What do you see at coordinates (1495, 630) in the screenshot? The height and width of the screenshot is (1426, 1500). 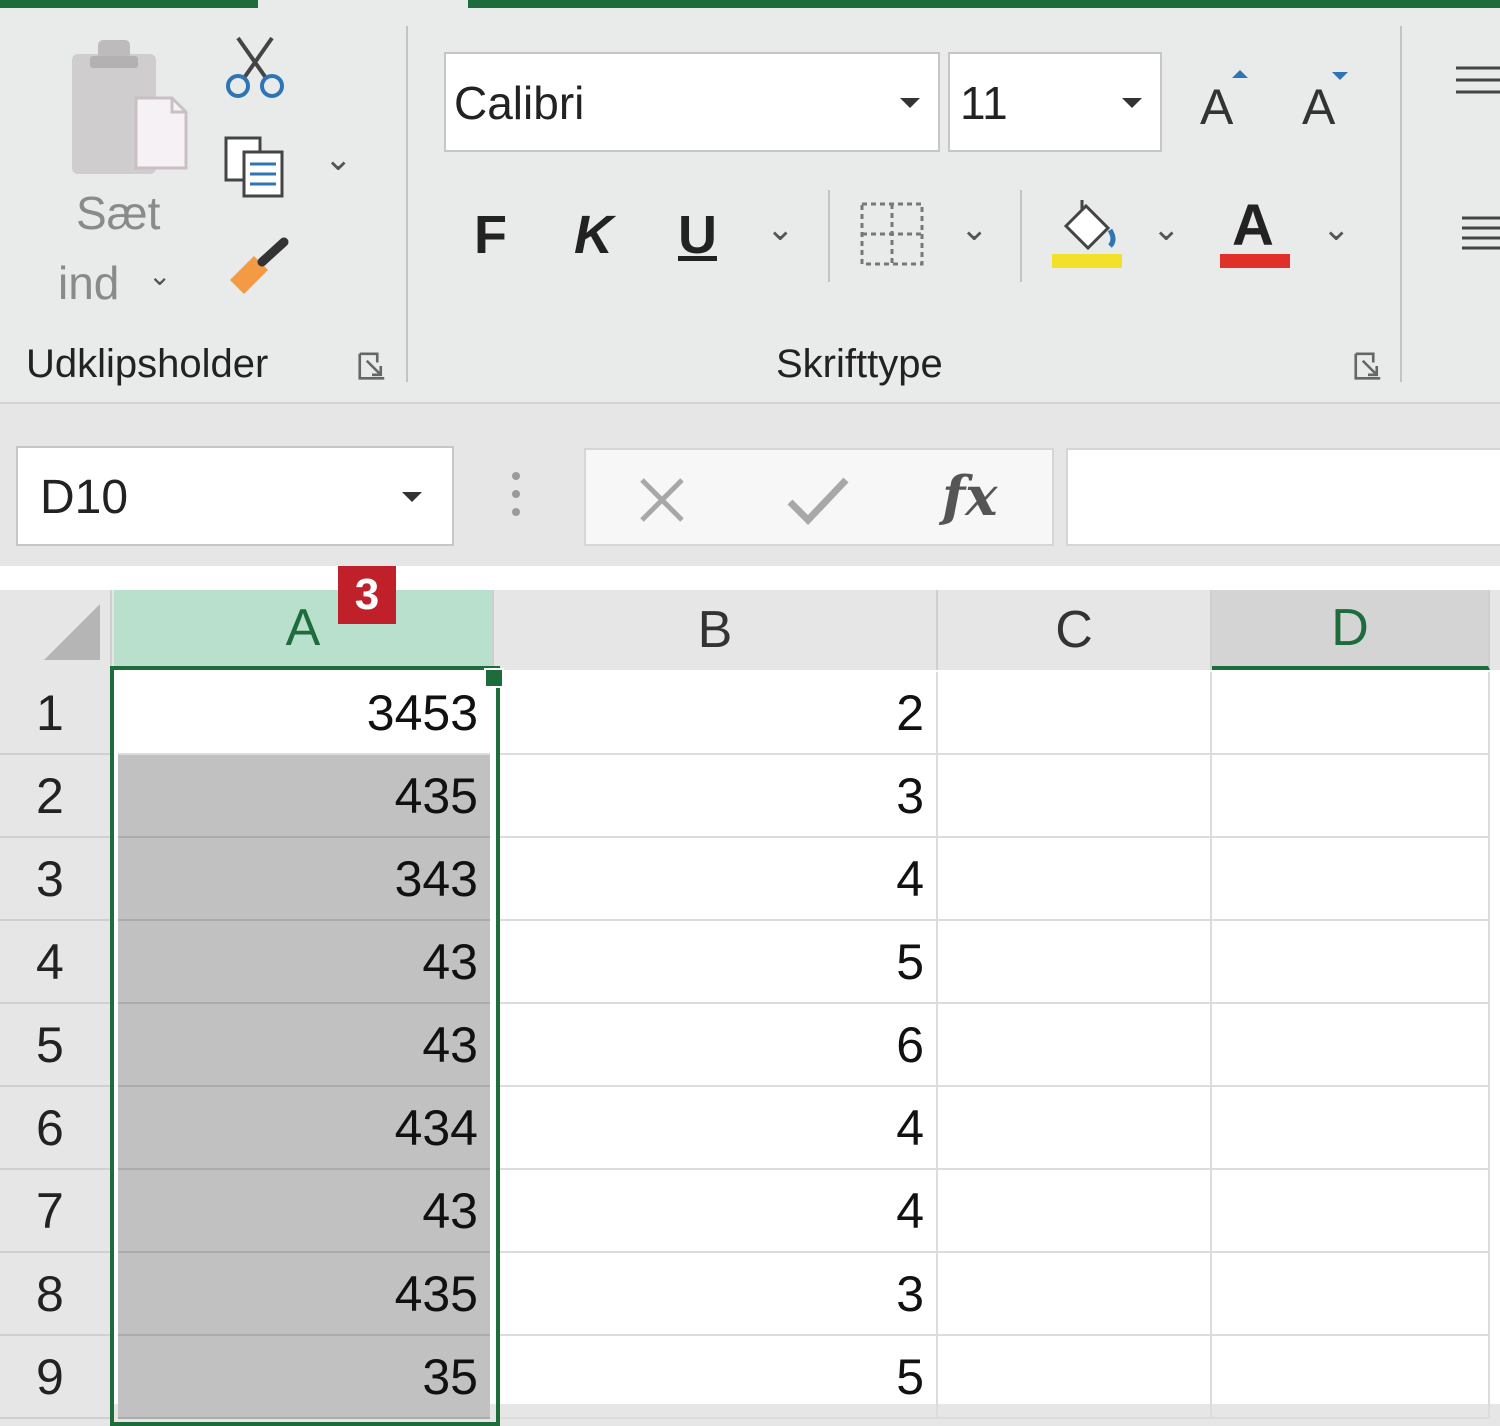 I see `column-header-next` at bounding box center [1495, 630].